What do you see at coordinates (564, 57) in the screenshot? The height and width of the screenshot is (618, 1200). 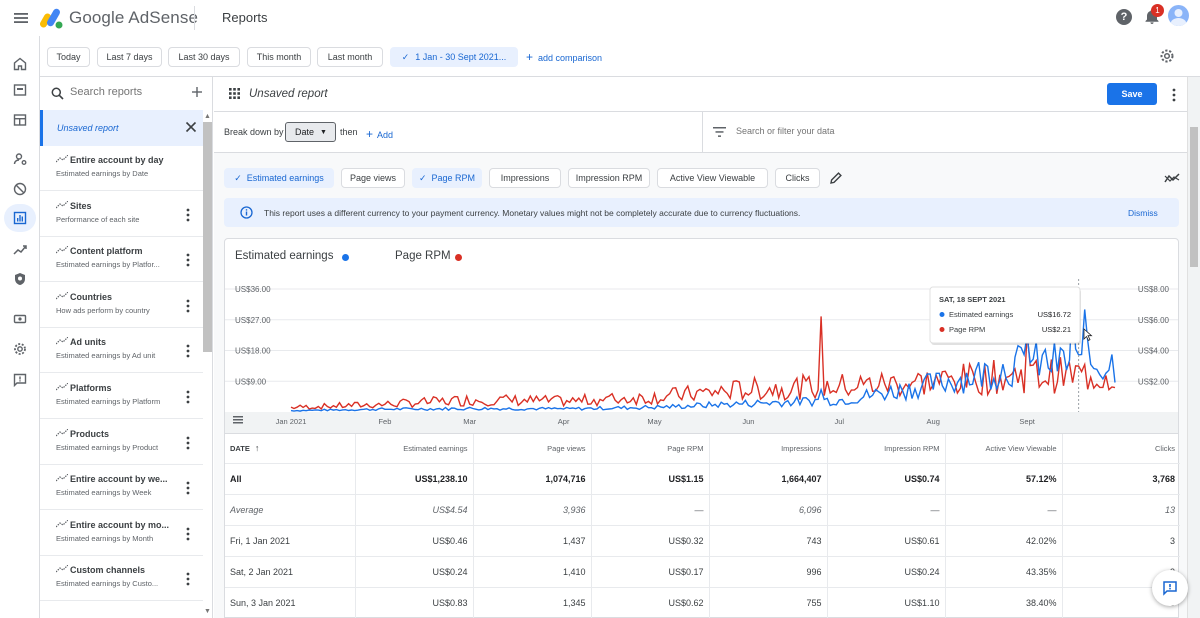 I see `add-comparison-link: + add comparison` at bounding box center [564, 57].